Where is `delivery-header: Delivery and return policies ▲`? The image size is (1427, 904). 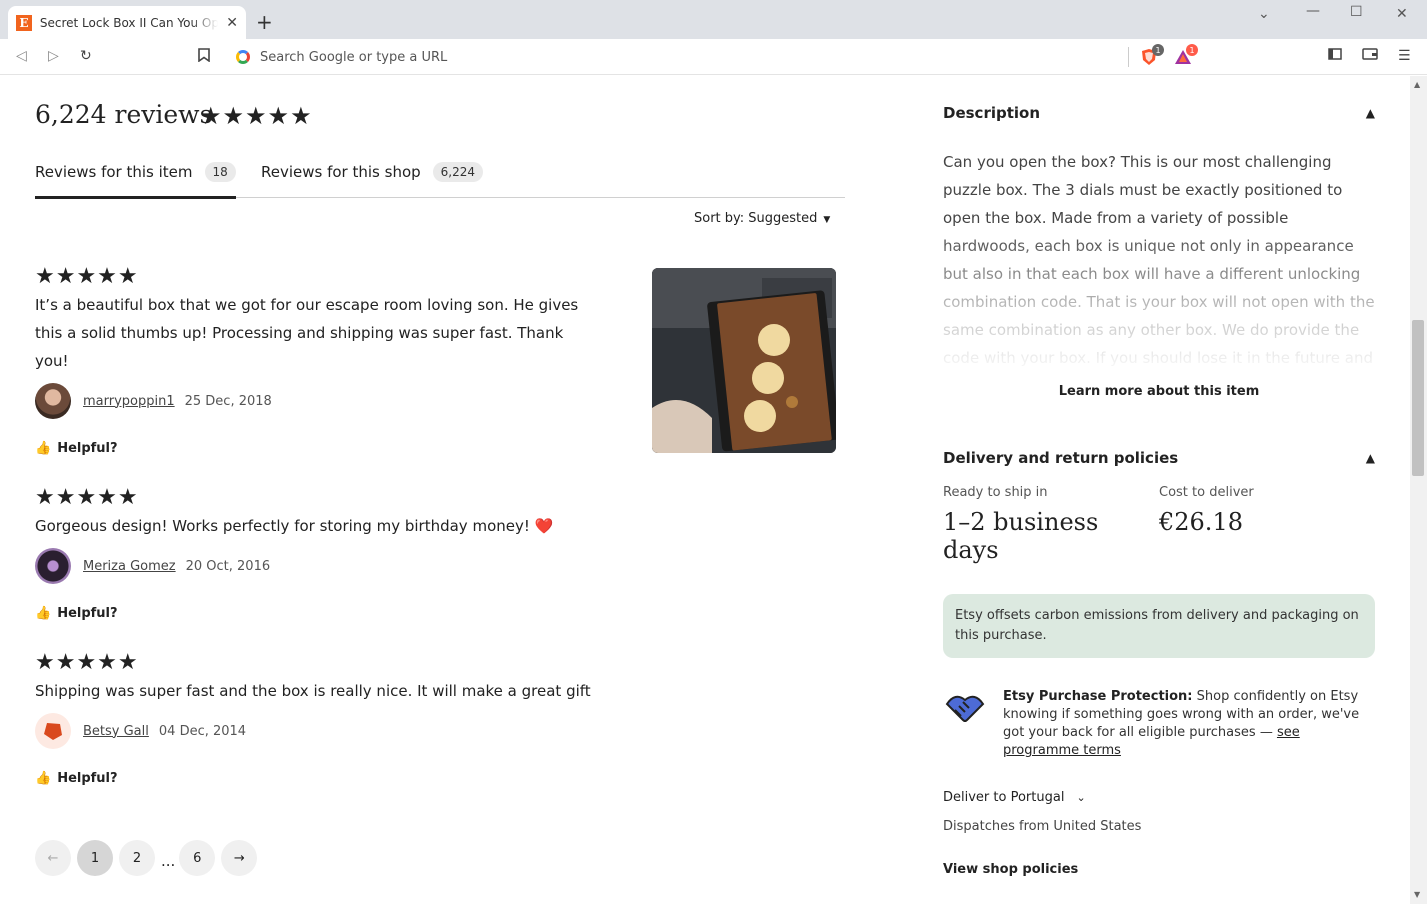
delivery-header: Delivery and return policies ▲ is located at coordinates (1159, 458).